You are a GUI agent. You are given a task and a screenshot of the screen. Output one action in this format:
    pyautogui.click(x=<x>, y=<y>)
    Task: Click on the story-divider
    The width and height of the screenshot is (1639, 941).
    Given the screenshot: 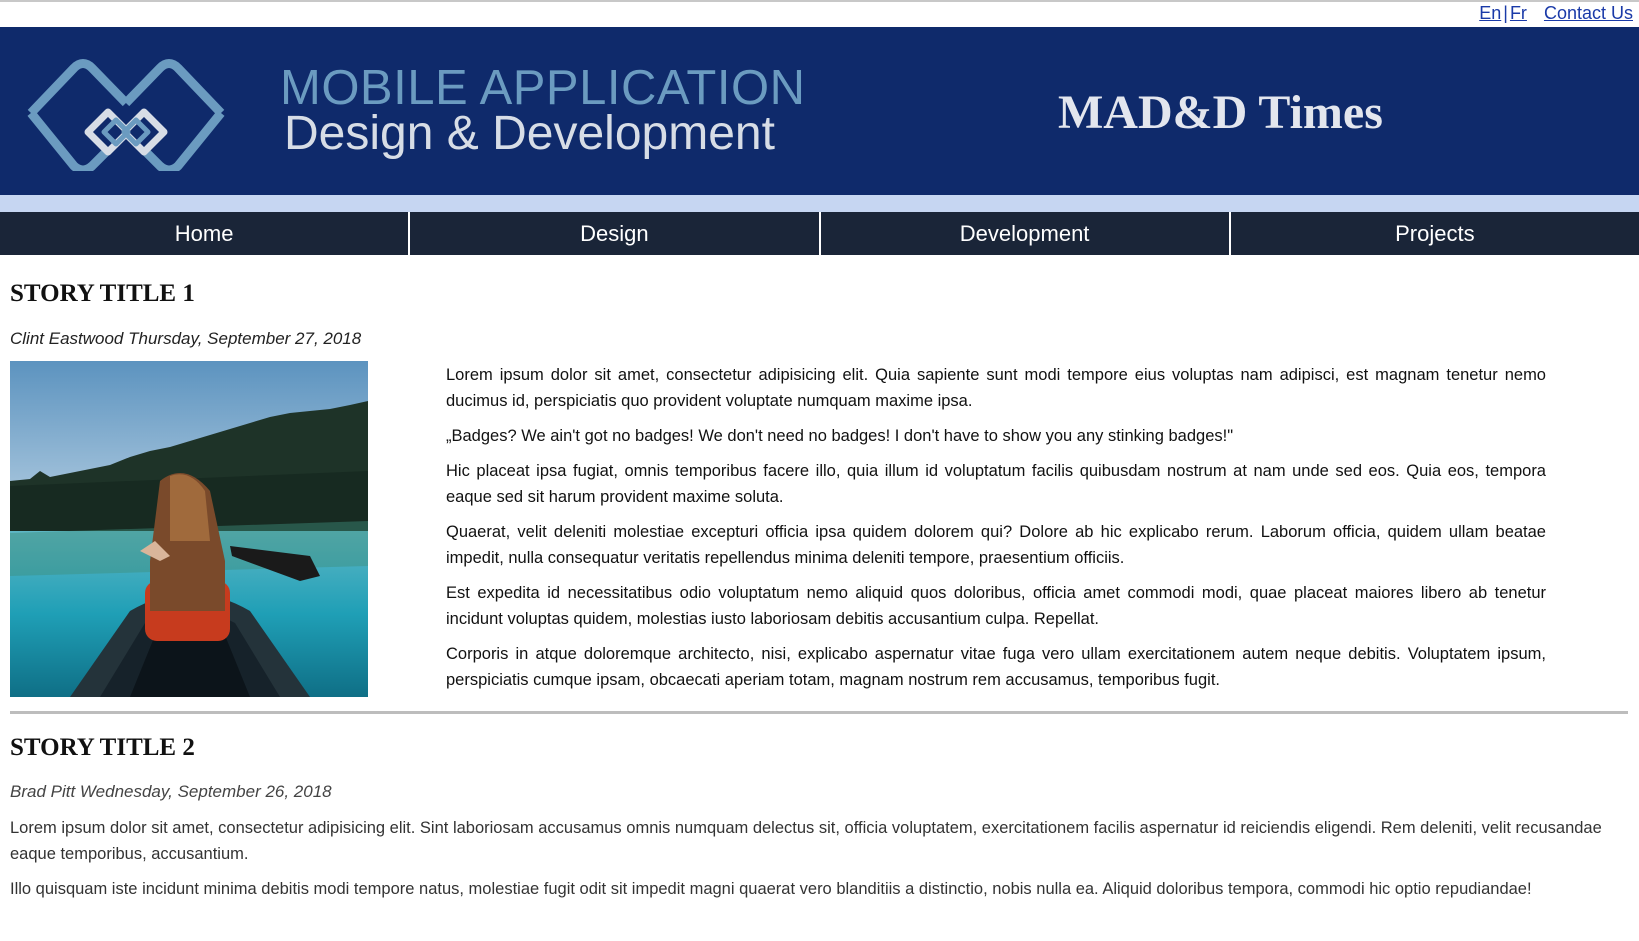 What is the action you would take?
    pyautogui.click(x=819, y=712)
    